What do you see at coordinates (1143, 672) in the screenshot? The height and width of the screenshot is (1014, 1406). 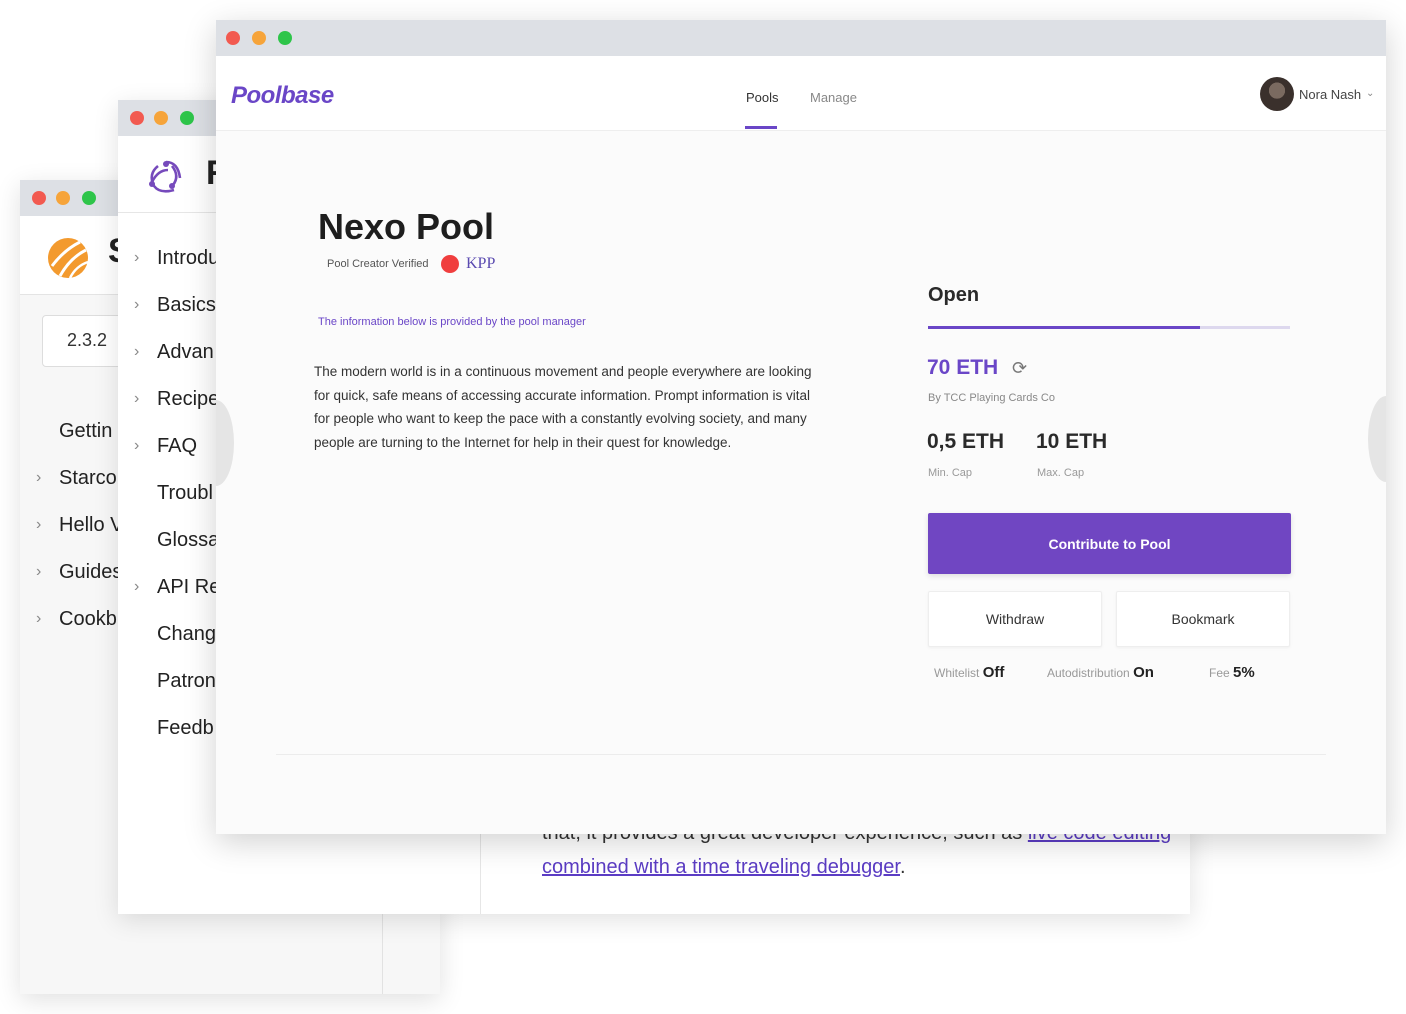 I see `autodistribution-value: On` at bounding box center [1143, 672].